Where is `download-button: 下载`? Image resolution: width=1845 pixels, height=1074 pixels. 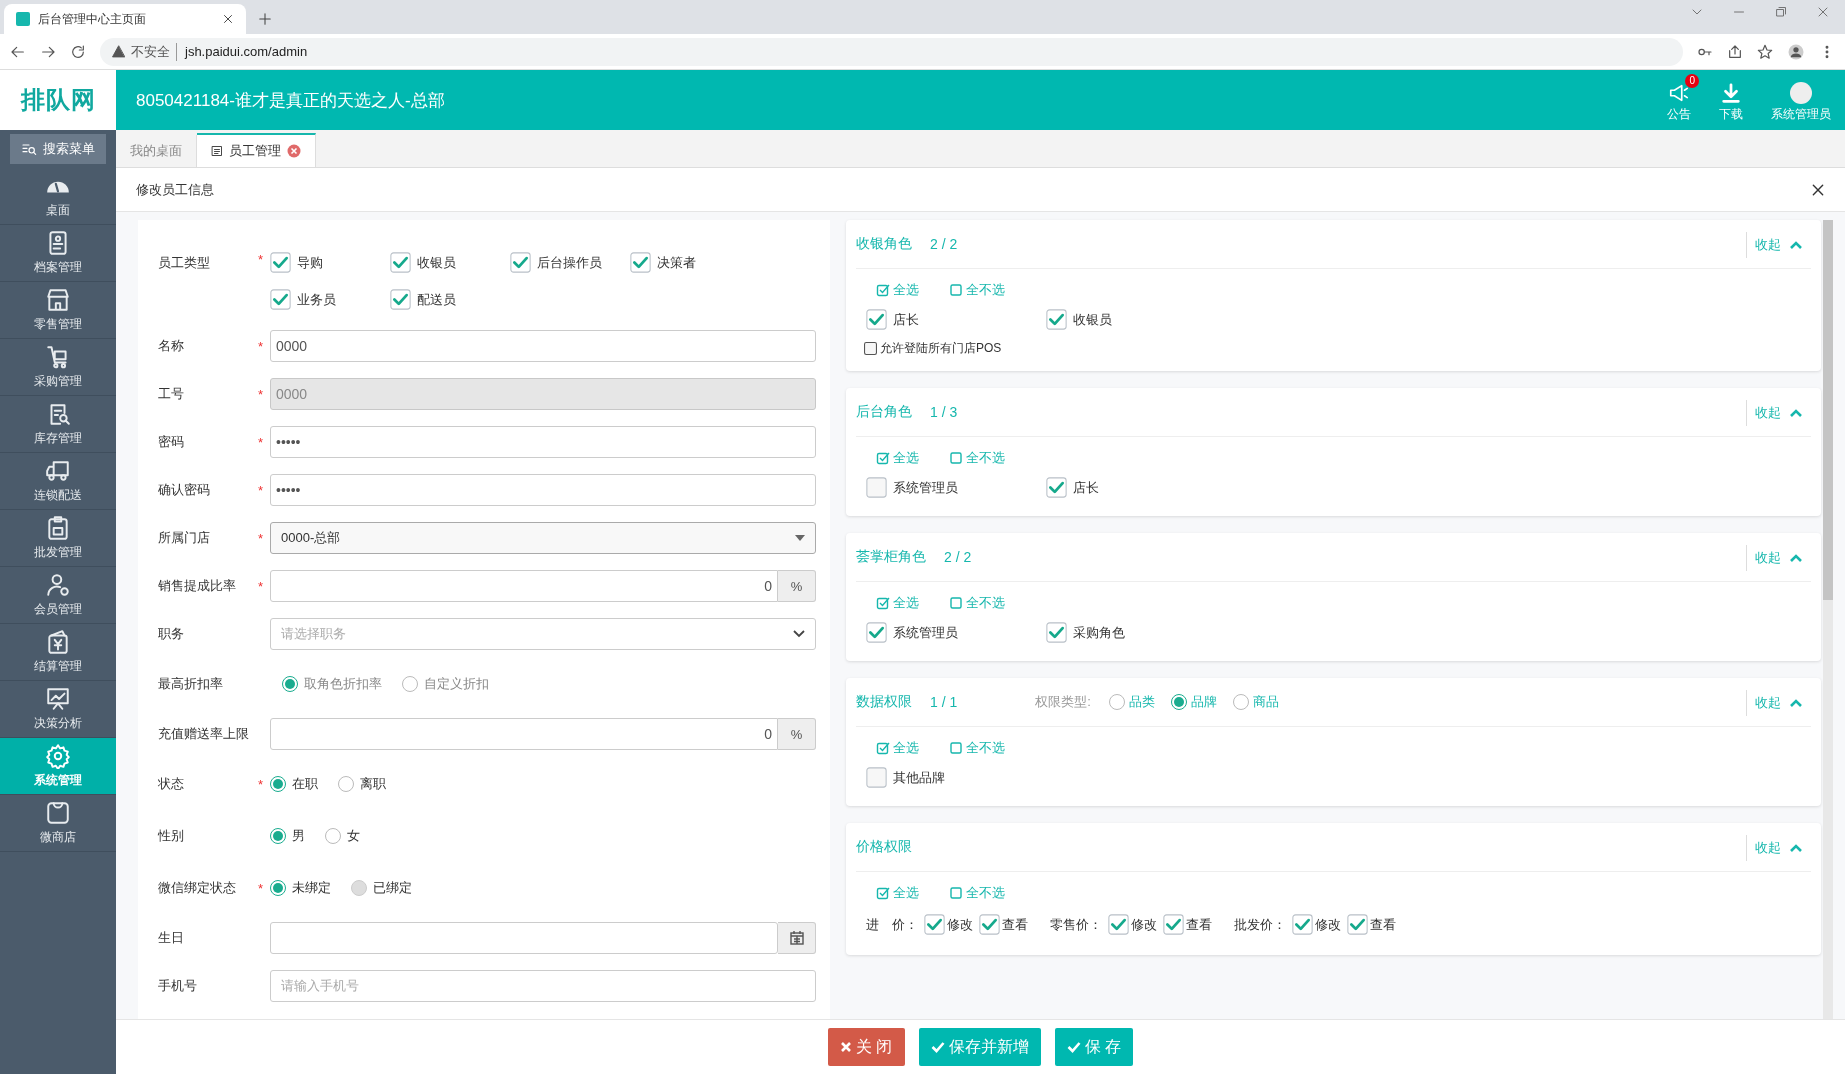
download-button: 下载 is located at coordinates (1731, 100).